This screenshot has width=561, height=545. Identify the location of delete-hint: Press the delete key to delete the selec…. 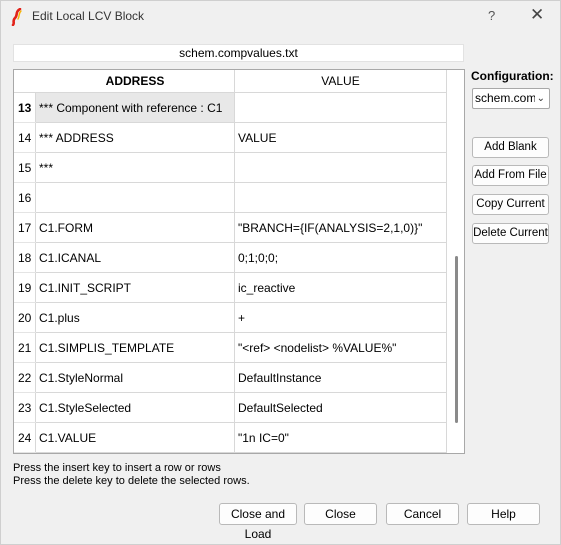
(131, 481).